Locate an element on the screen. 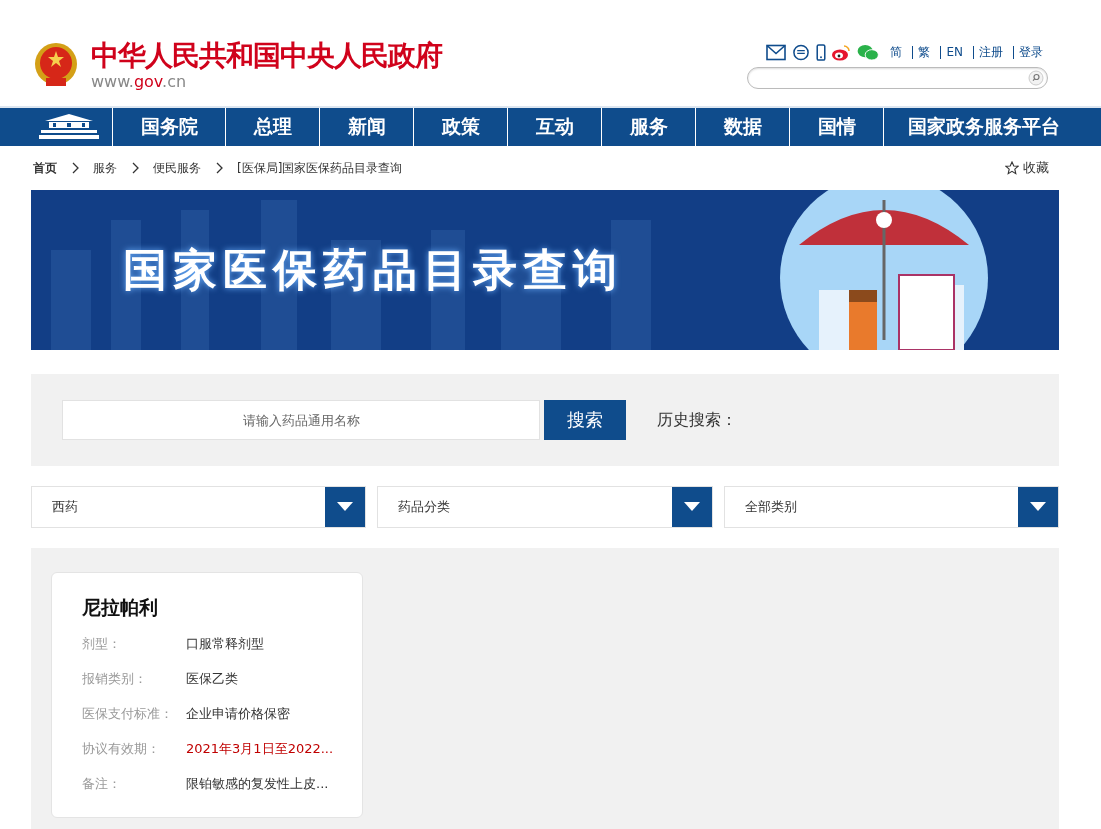 This screenshot has height=829, width=1101. favorite-link: 收藏 is located at coordinates (1027, 168).